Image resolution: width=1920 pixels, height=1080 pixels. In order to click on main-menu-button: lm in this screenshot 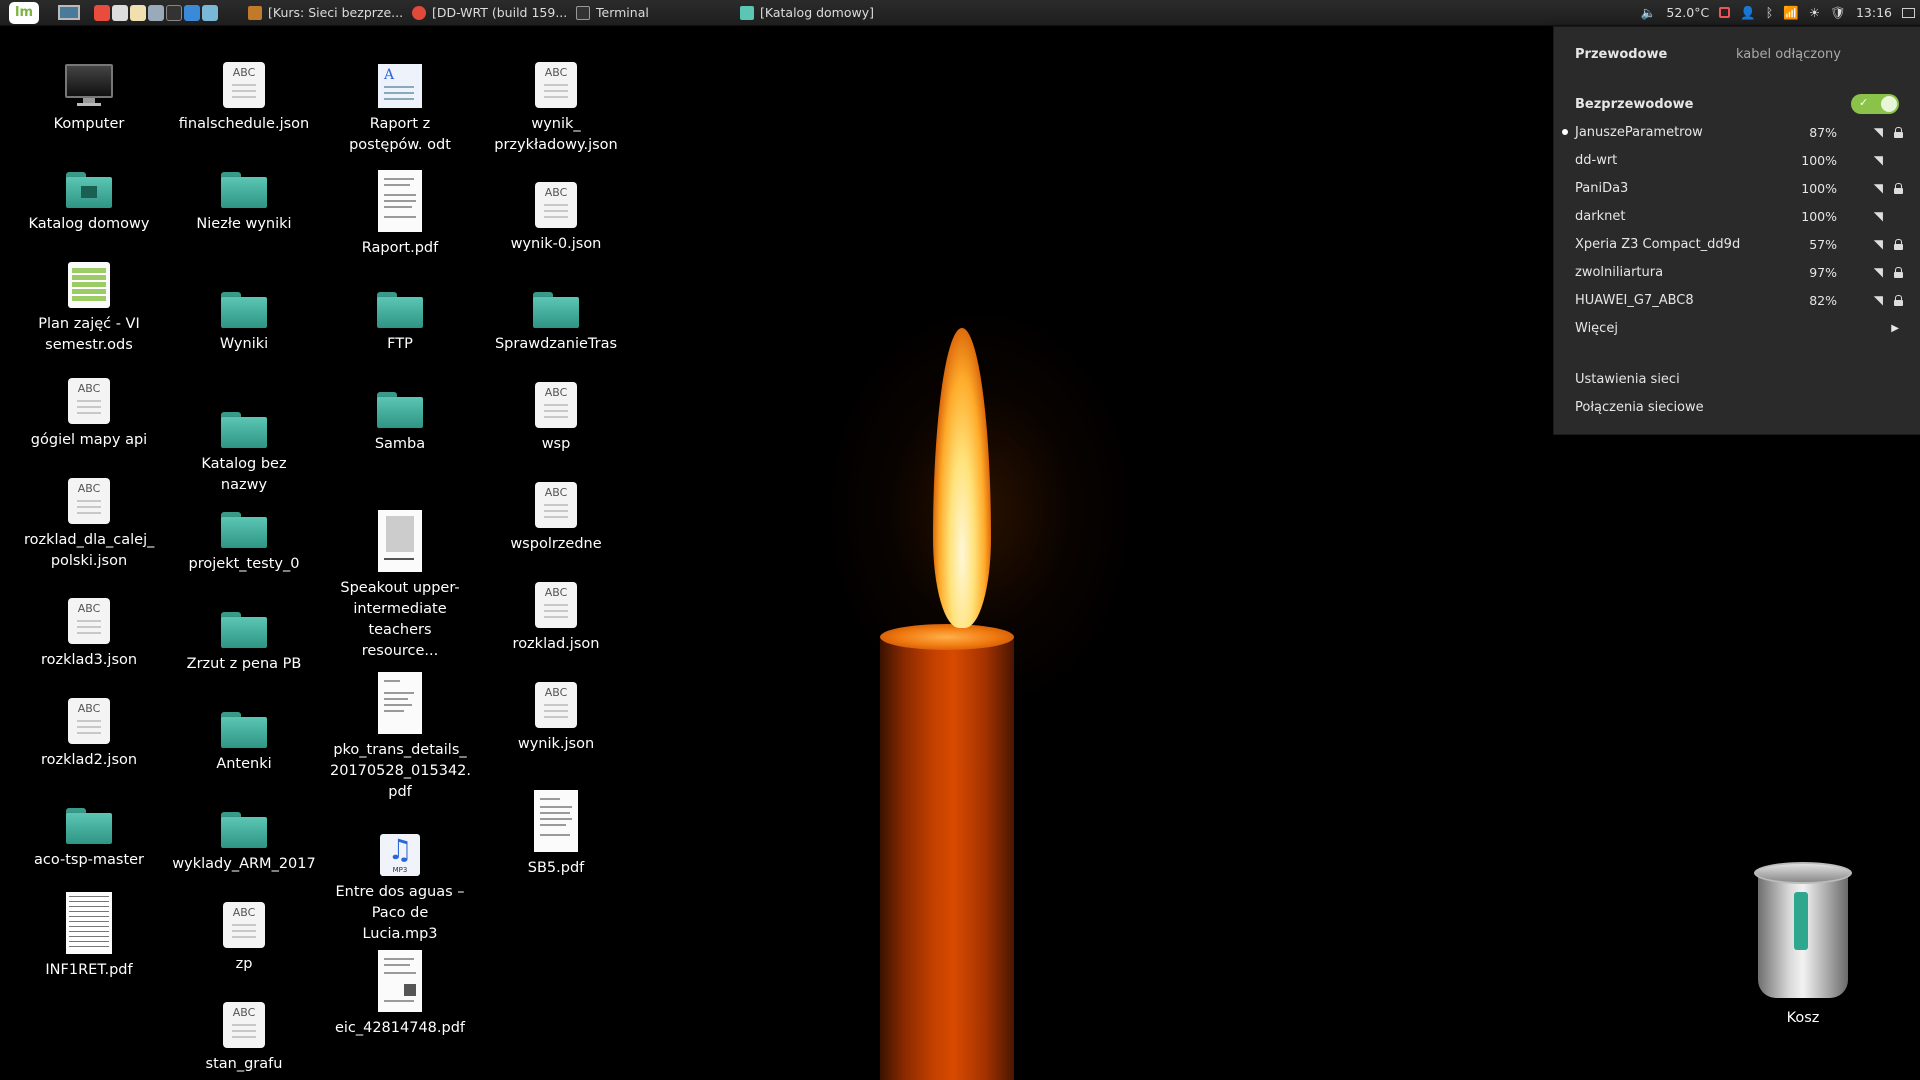, I will do `click(24, 12)`.